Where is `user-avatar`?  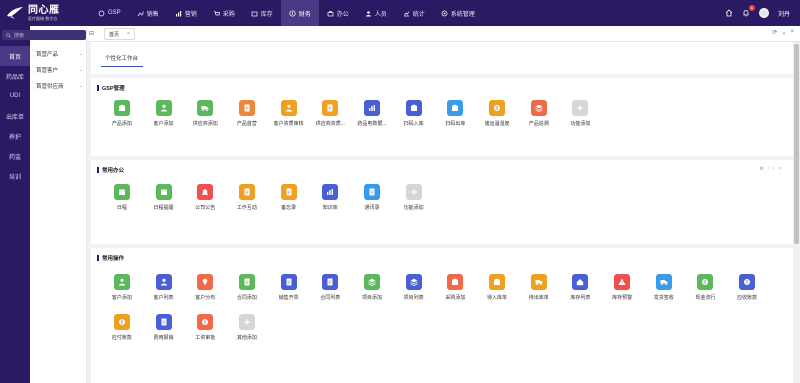 user-avatar is located at coordinates (763, 13).